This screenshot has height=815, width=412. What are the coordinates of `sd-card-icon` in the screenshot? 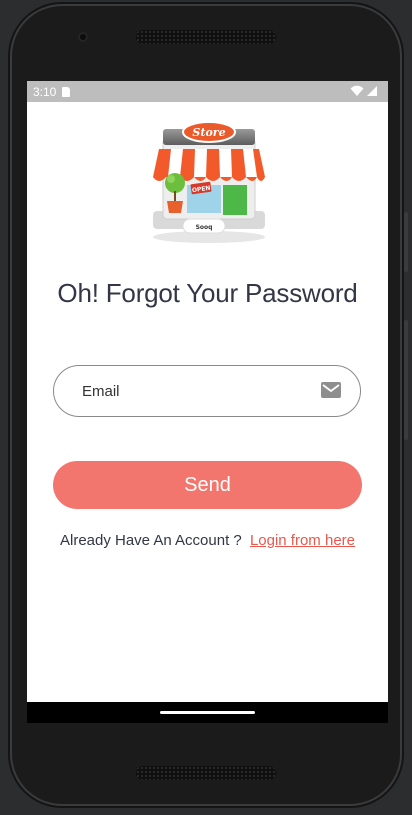 It's located at (66, 91).